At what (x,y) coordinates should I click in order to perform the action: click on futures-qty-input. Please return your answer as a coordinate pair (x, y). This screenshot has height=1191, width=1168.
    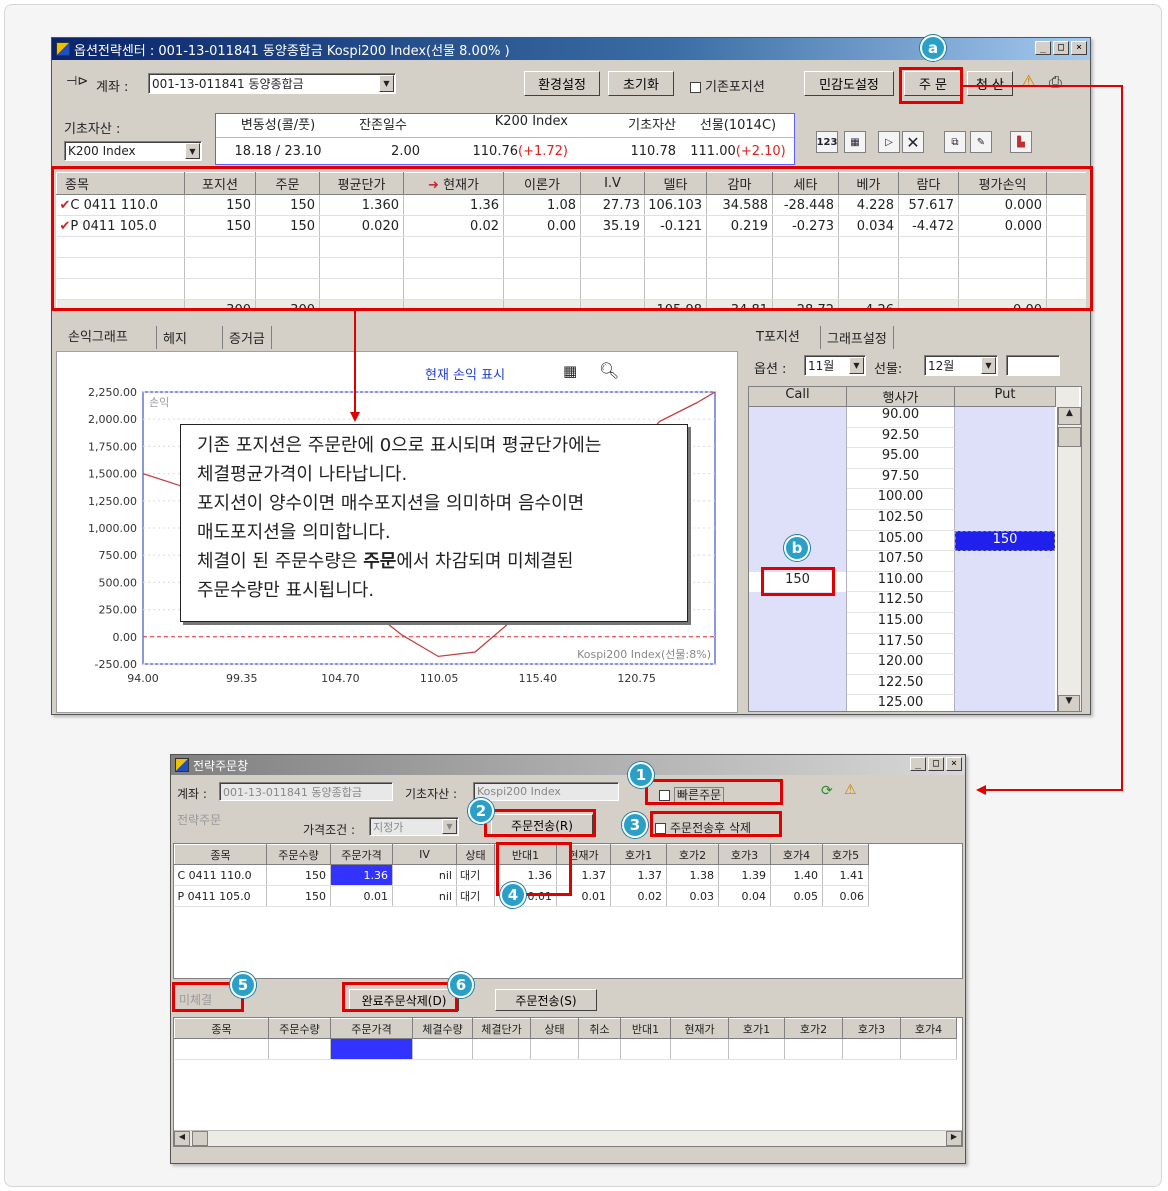
    Looking at the image, I should click on (1033, 365).